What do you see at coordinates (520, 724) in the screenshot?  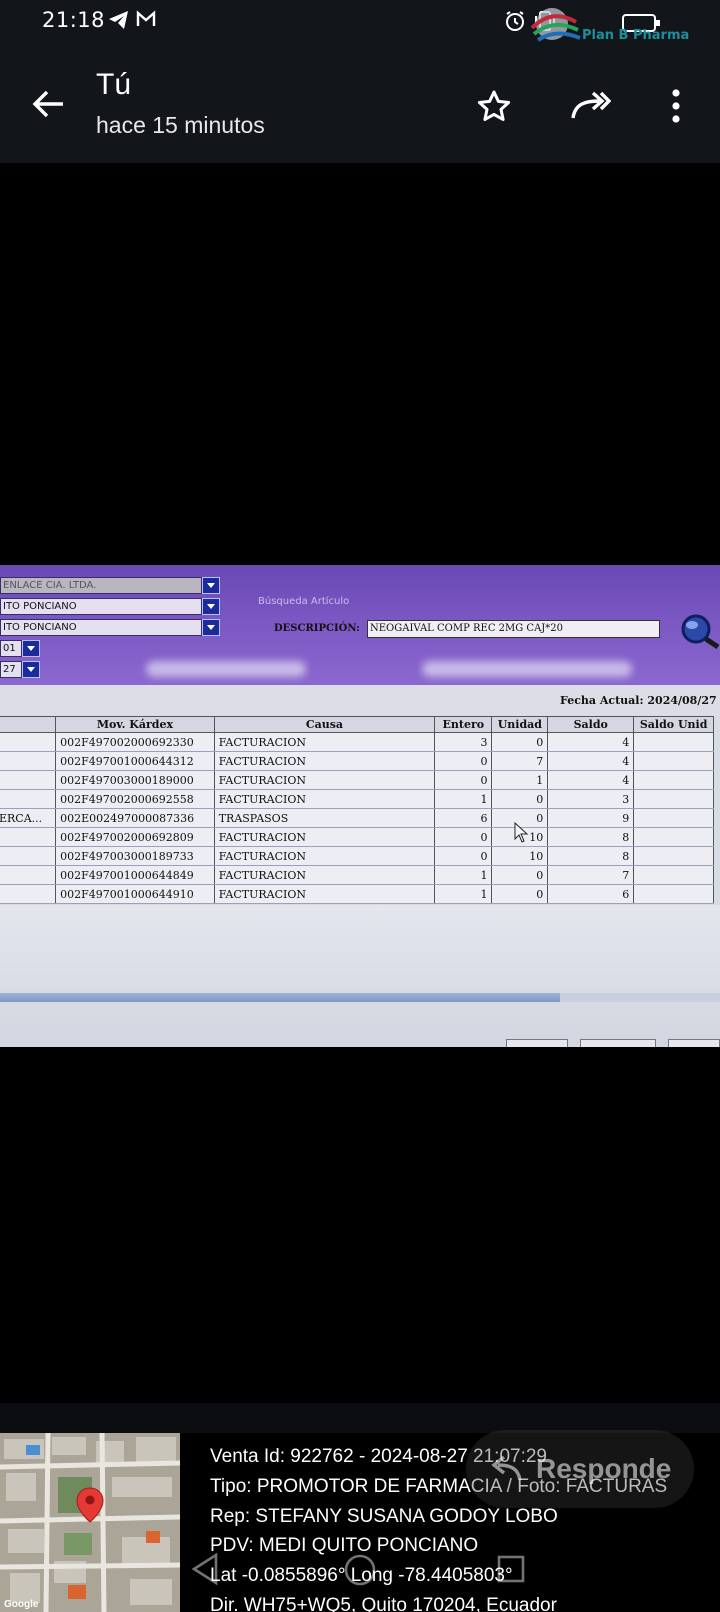 I see `column-header: Unidad` at bounding box center [520, 724].